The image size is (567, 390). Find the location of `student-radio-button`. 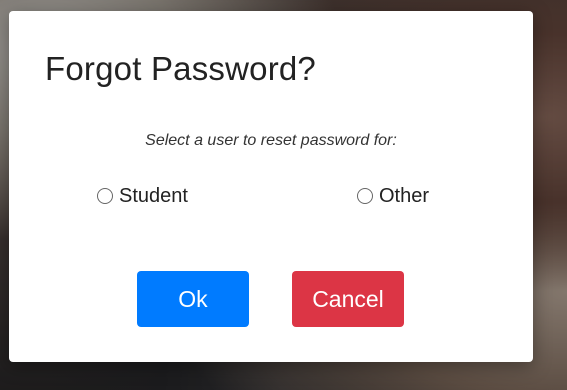

student-radio-button is located at coordinates (105, 196).